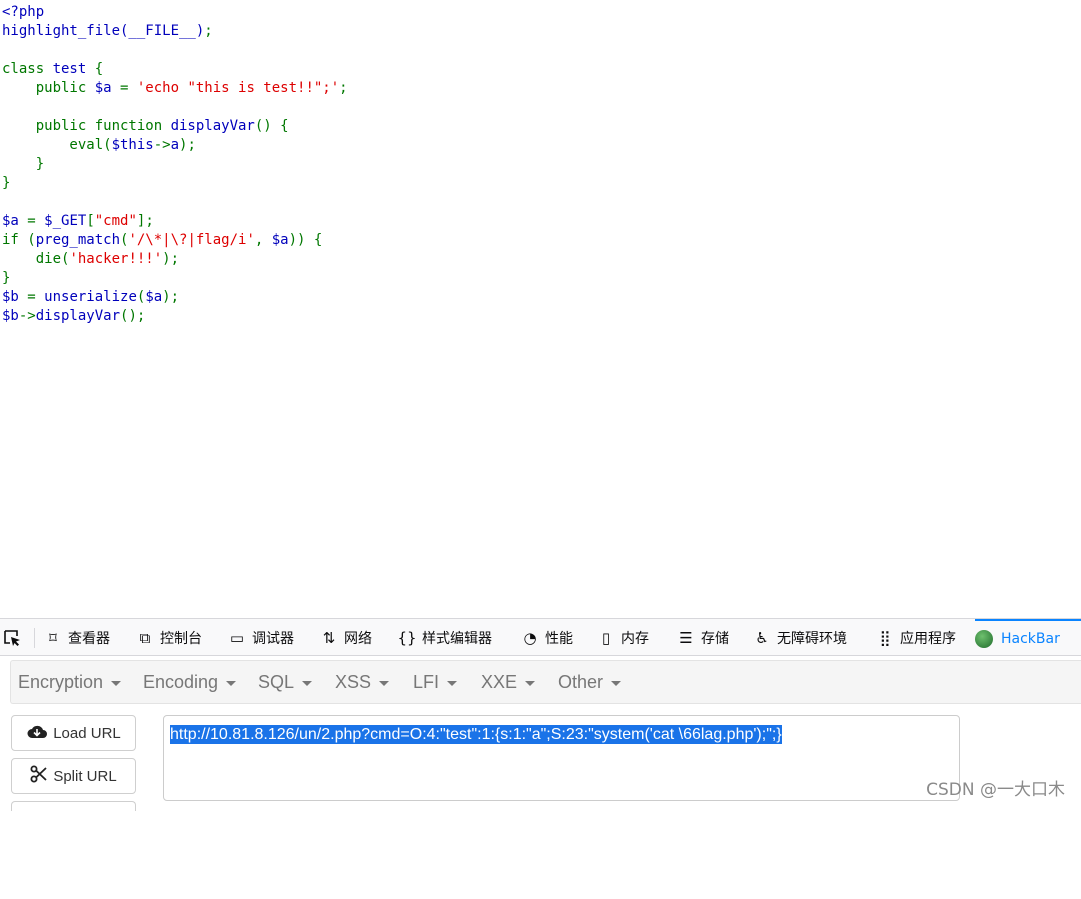 The width and height of the screenshot is (1081, 899). I want to click on tab-内存: ▯ 内存, so click(632, 637).